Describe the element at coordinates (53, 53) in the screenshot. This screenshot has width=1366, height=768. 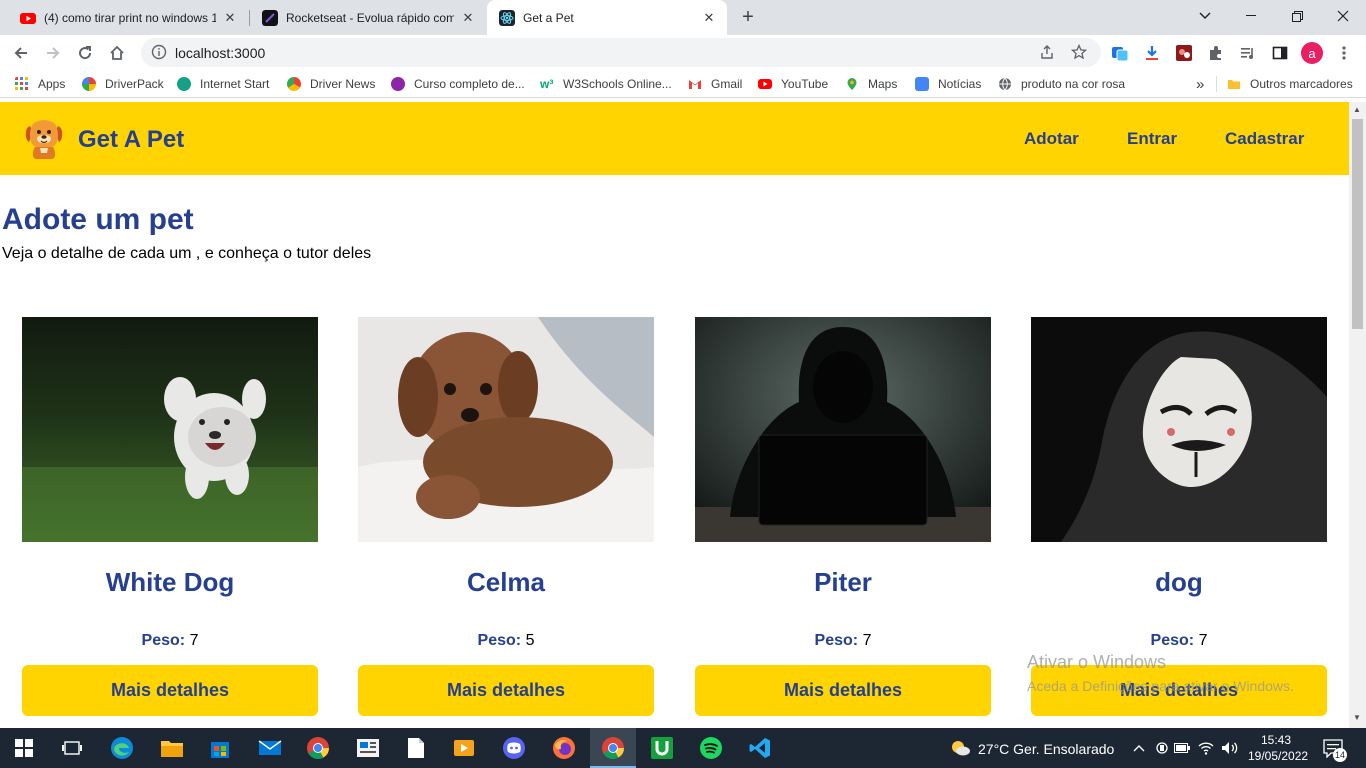
I see `forward-arrow-icon` at that location.